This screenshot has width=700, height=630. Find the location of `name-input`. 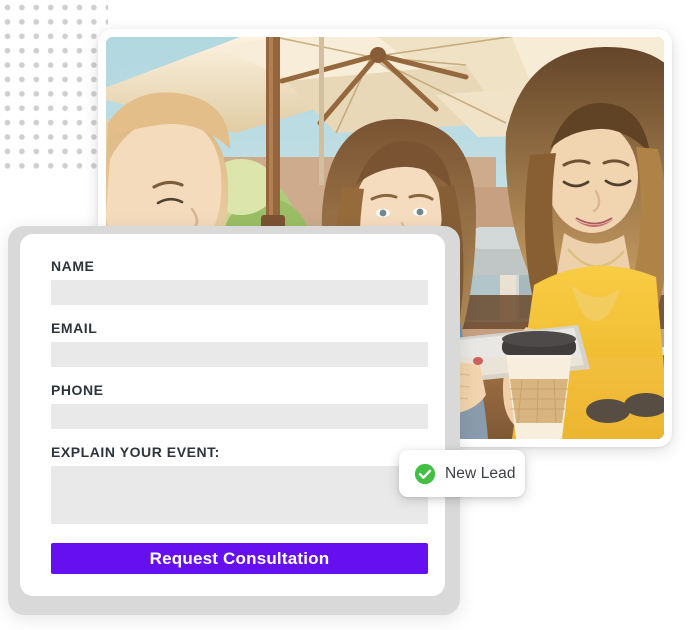

name-input is located at coordinates (239, 292).